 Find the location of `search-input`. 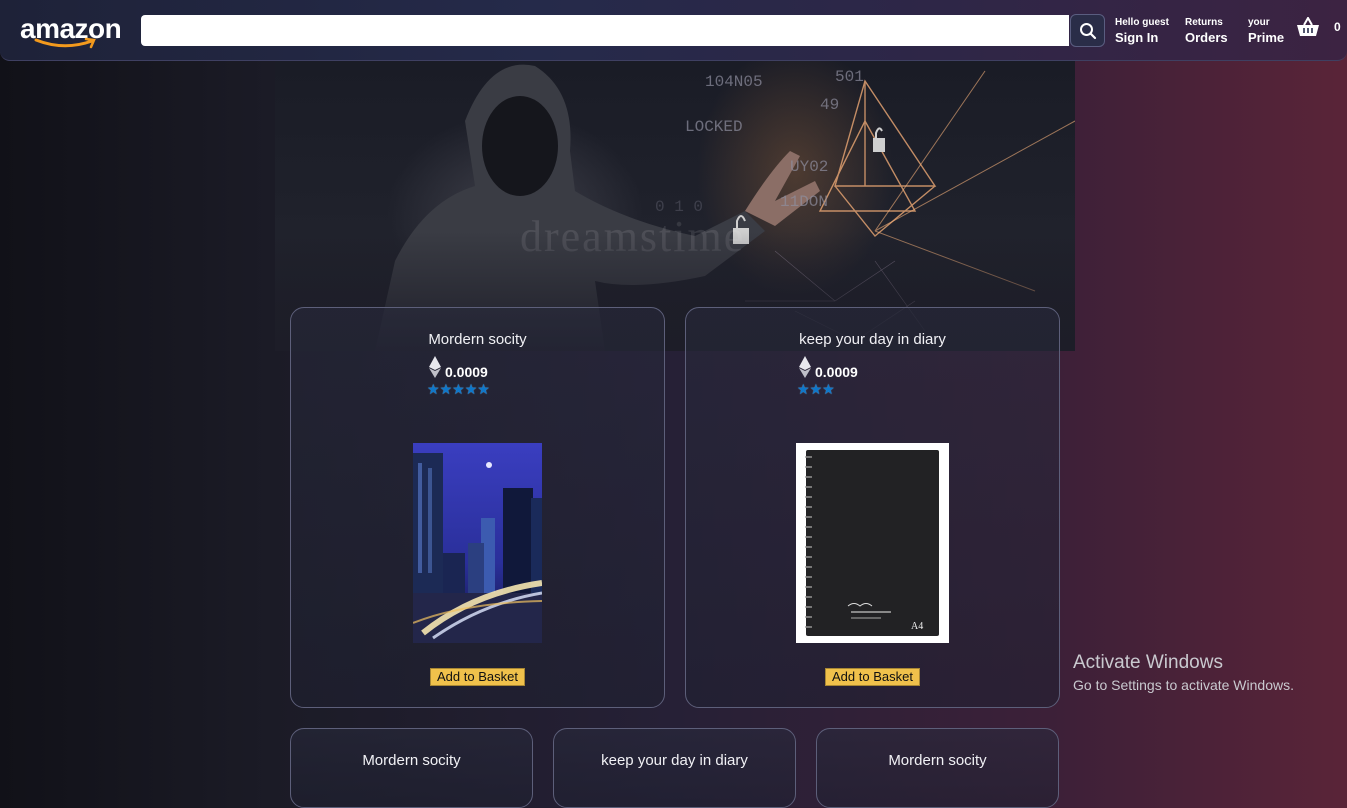

search-input is located at coordinates (605, 30).